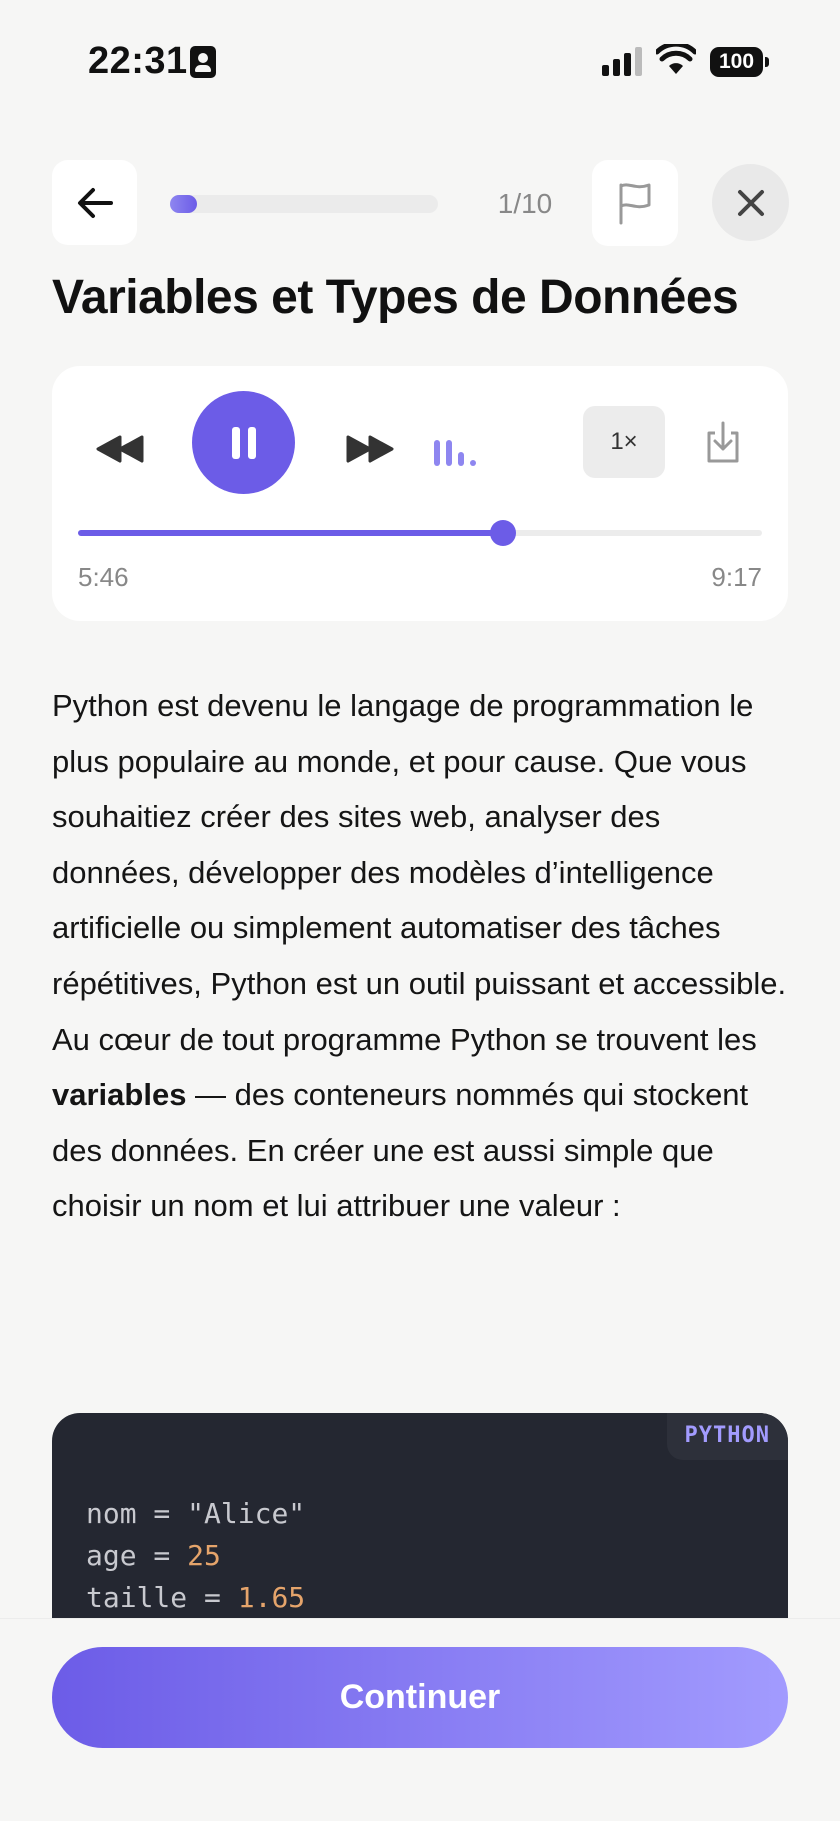  Describe the element at coordinates (420, 62) in the screenshot. I see `status-bar: 22:31 100` at that location.